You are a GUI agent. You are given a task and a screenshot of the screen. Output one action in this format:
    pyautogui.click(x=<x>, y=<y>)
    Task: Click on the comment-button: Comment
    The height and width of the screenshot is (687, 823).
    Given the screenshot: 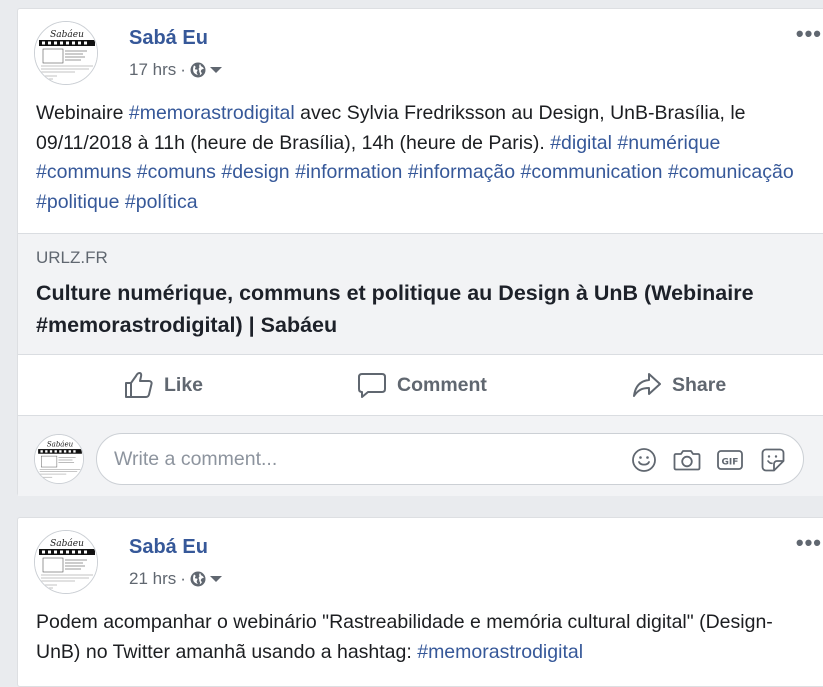 What is the action you would take?
    pyautogui.click(x=422, y=385)
    